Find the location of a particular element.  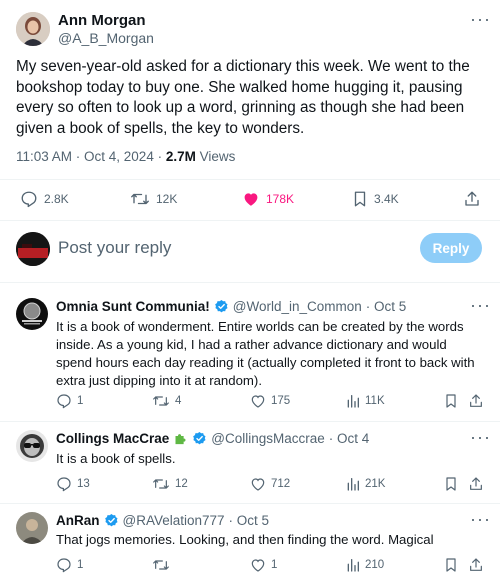

reply-action: 13 is located at coordinates (73, 484).